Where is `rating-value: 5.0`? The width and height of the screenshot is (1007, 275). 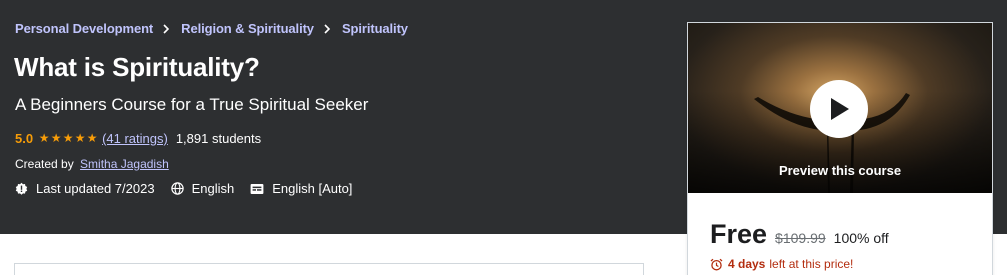
rating-value: 5.0 is located at coordinates (24, 138).